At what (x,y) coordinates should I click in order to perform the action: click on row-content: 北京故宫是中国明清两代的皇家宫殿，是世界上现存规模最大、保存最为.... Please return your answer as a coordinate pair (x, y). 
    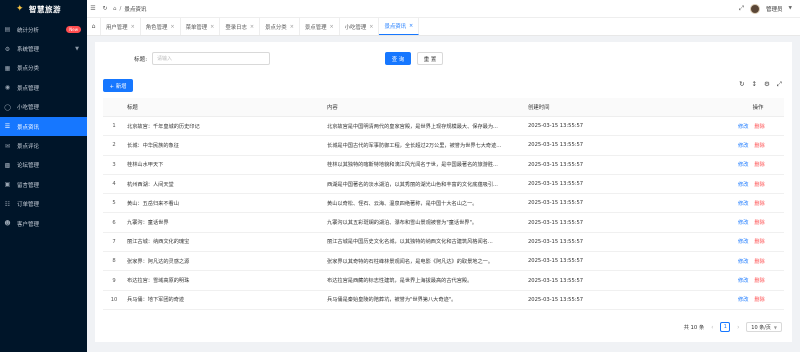
    Looking at the image, I should click on (412, 126).